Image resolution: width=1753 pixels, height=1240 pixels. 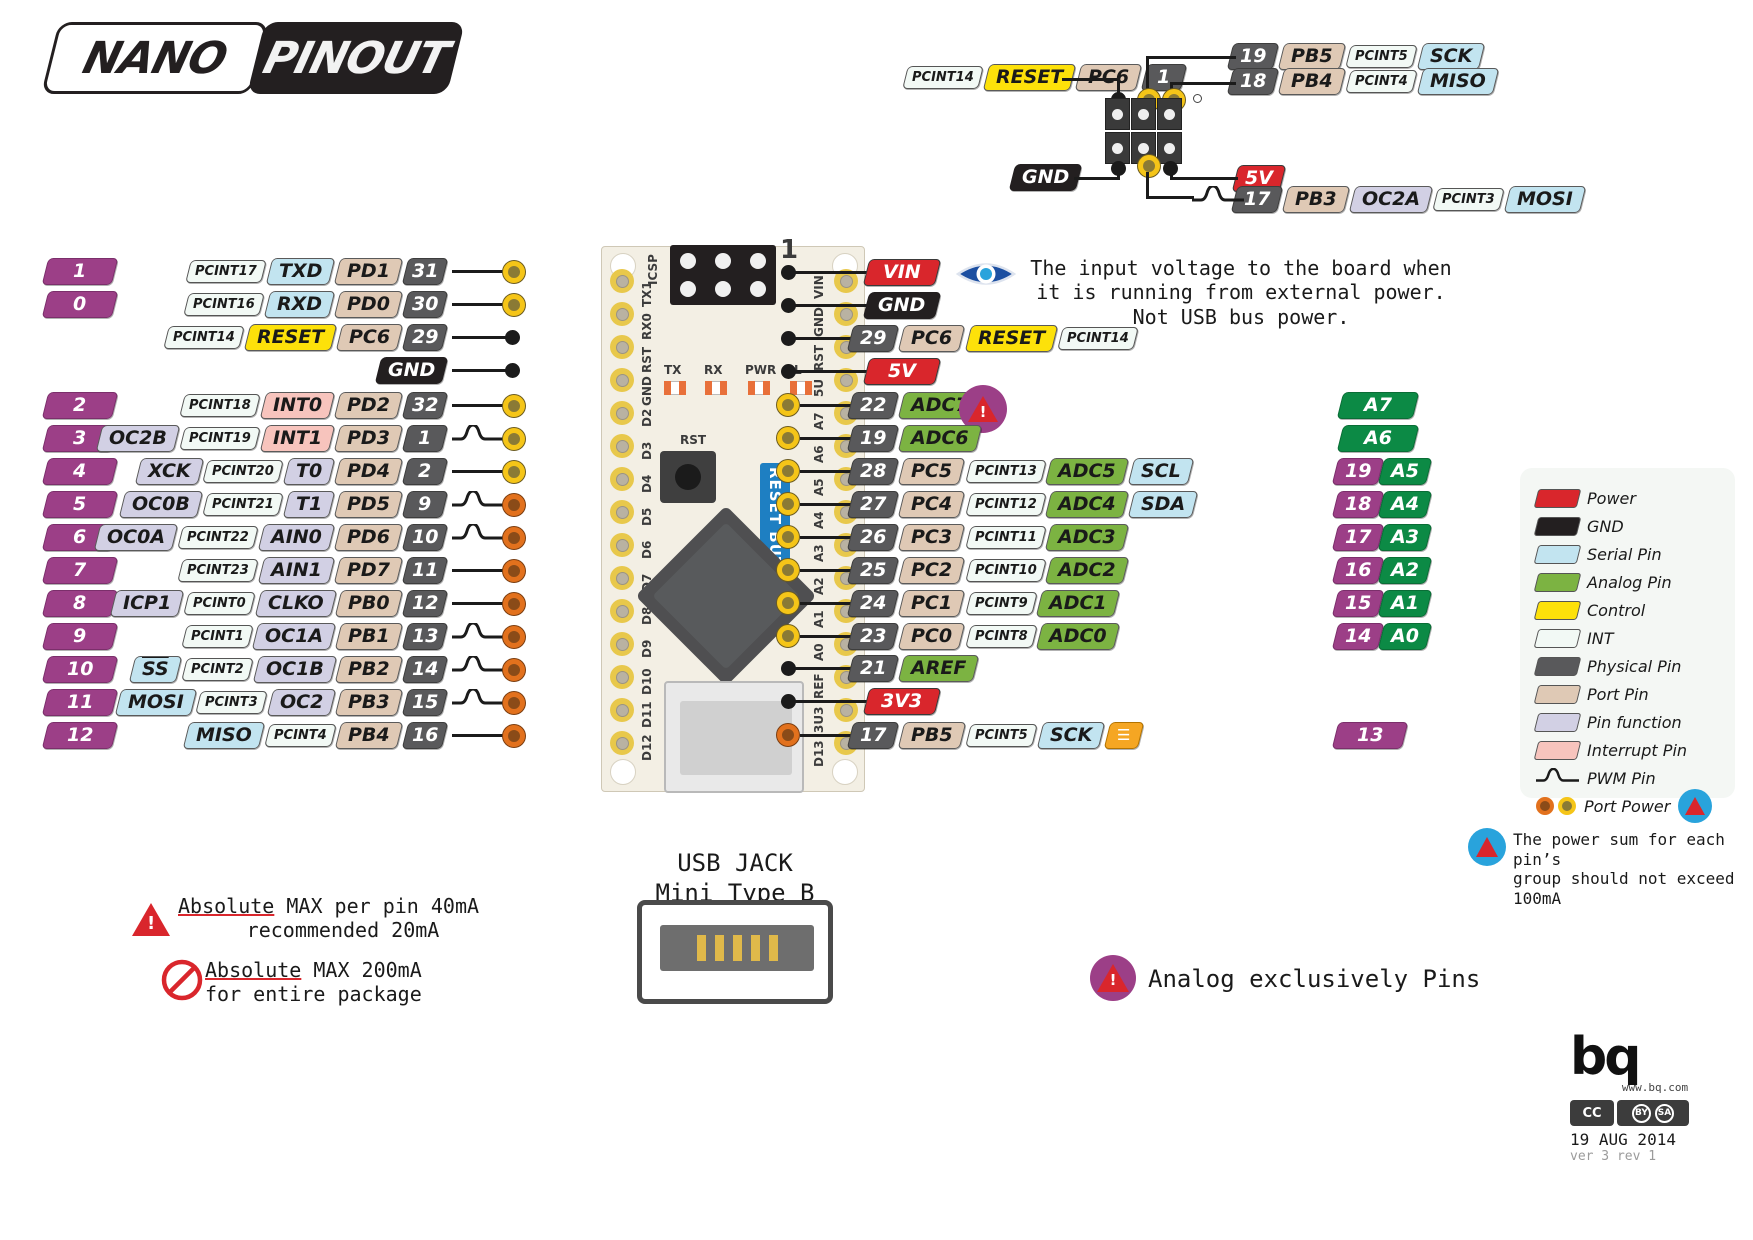 I want to click on usb-jack-shell, so click(x=737, y=948).